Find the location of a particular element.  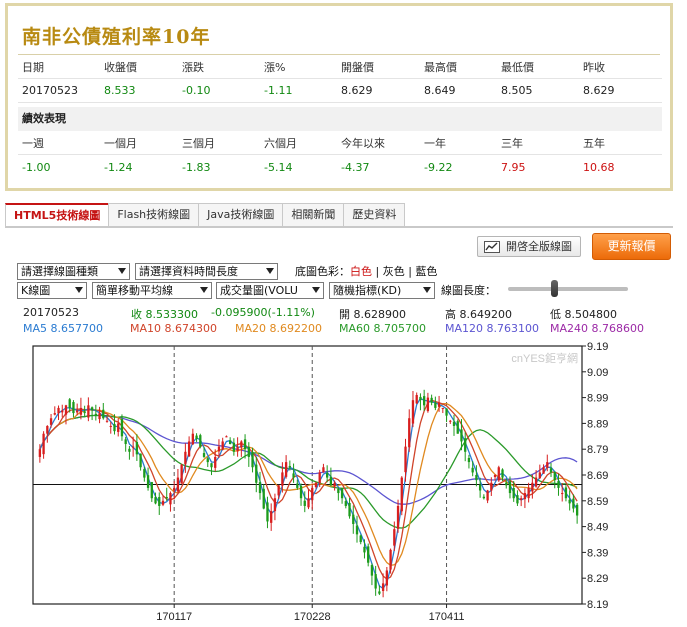

perf-value-3m: -1.83 is located at coordinates (196, 167).